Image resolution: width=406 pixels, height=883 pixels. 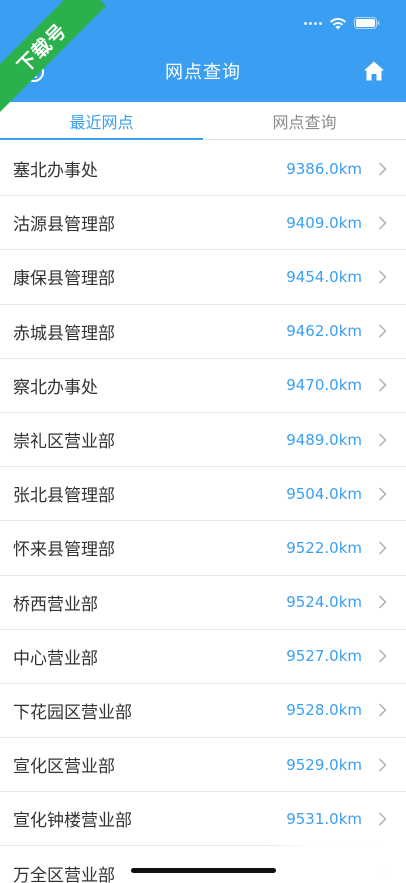 What do you see at coordinates (338, 23) in the screenshot?
I see `wifi-icon` at bounding box center [338, 23].